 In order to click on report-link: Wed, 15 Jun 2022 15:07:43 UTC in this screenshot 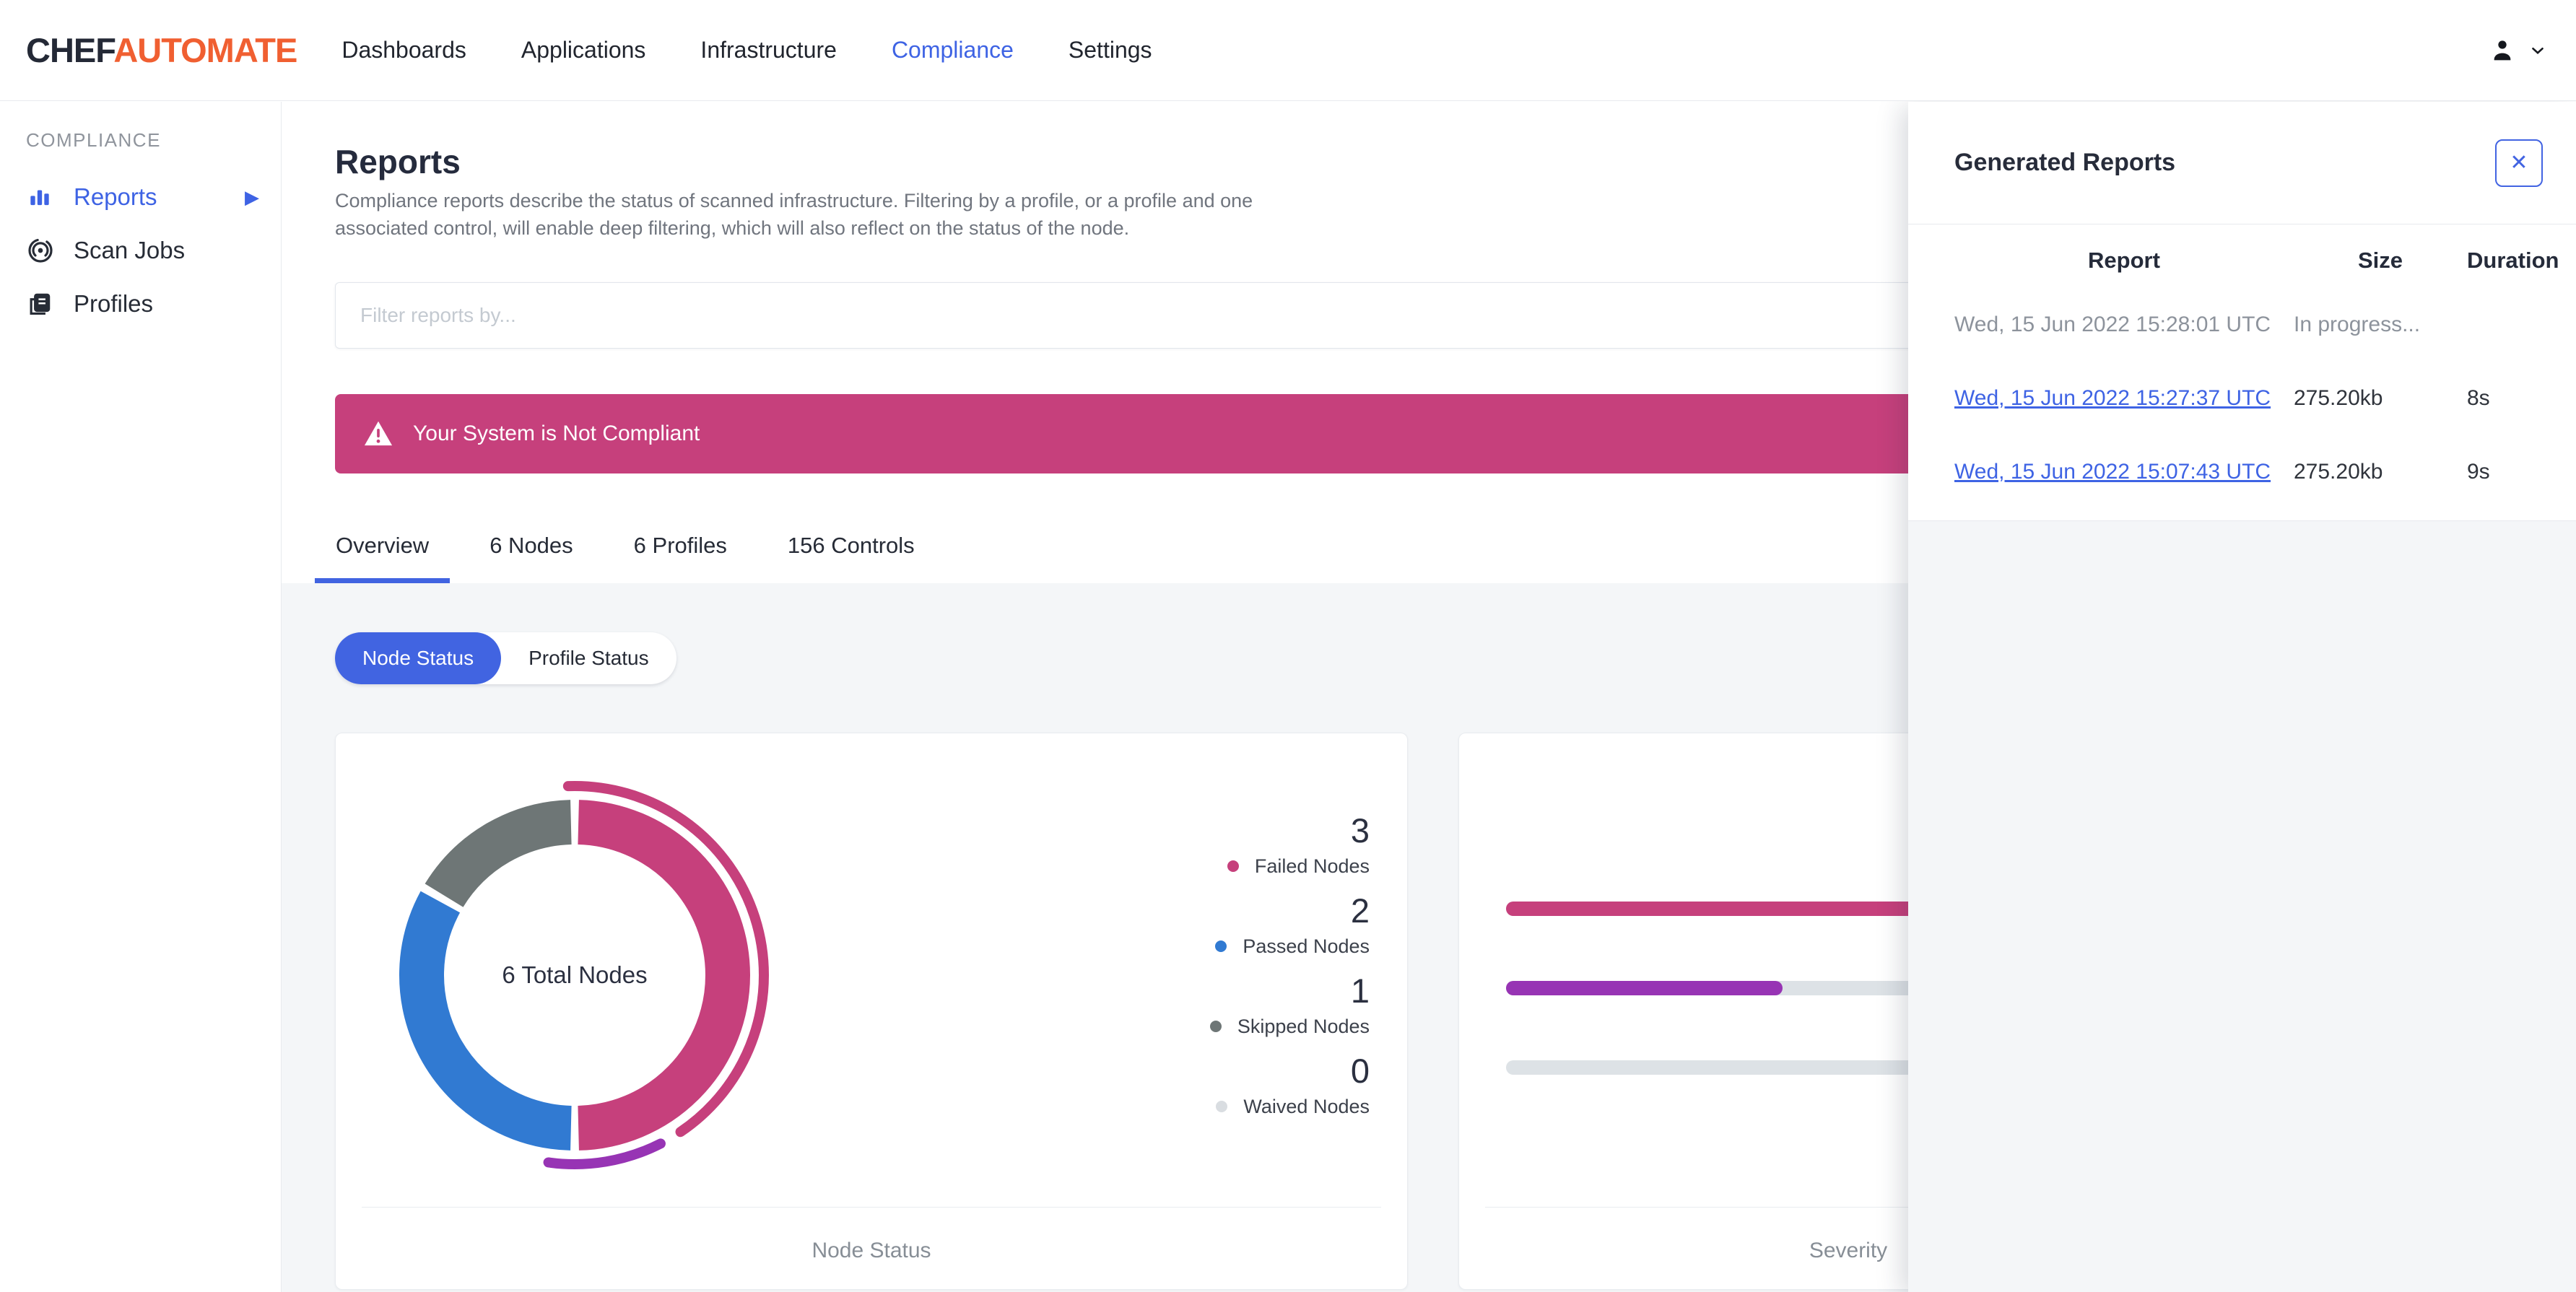, I will do `click(2112, 472)`.